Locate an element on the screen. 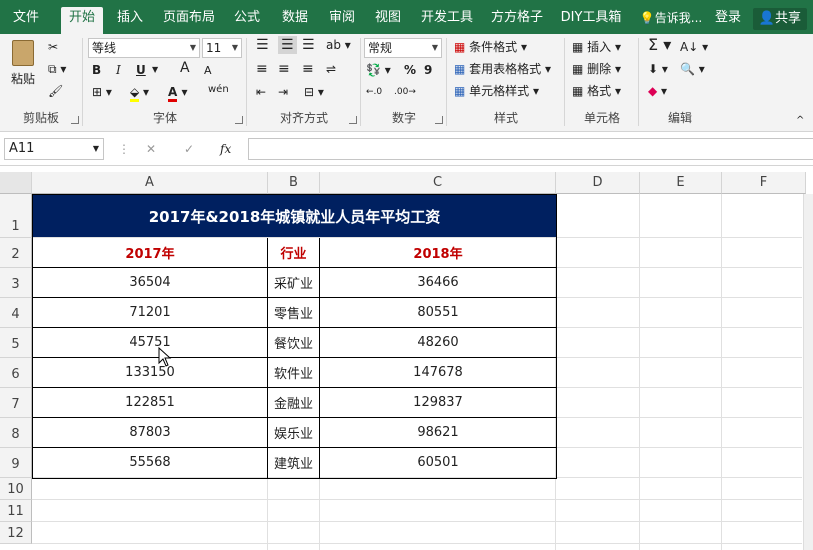 This screenshot has width=813, height=550. tab-diy-toolbox: DIY工具箱 is located at coordinates (591, 20).